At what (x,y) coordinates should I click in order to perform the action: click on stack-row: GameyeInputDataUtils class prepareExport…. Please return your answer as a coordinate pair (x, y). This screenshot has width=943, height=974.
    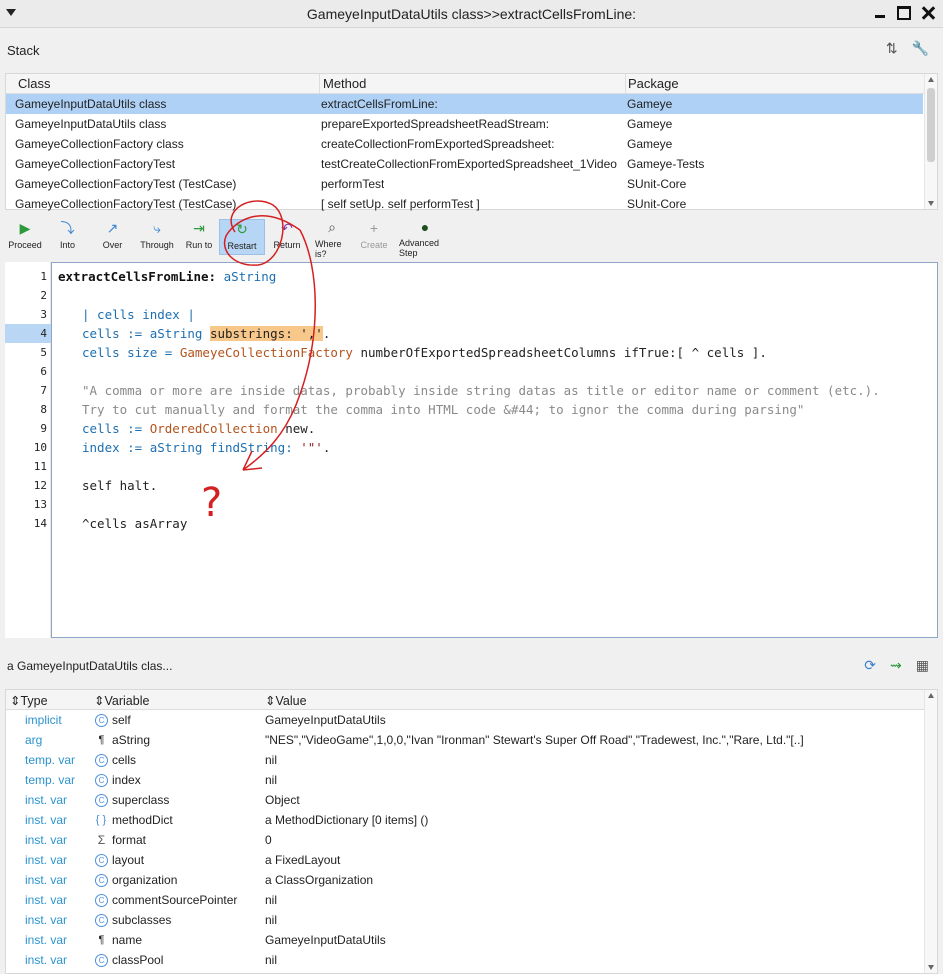
    Looking at the image, I should click on (471, 124).